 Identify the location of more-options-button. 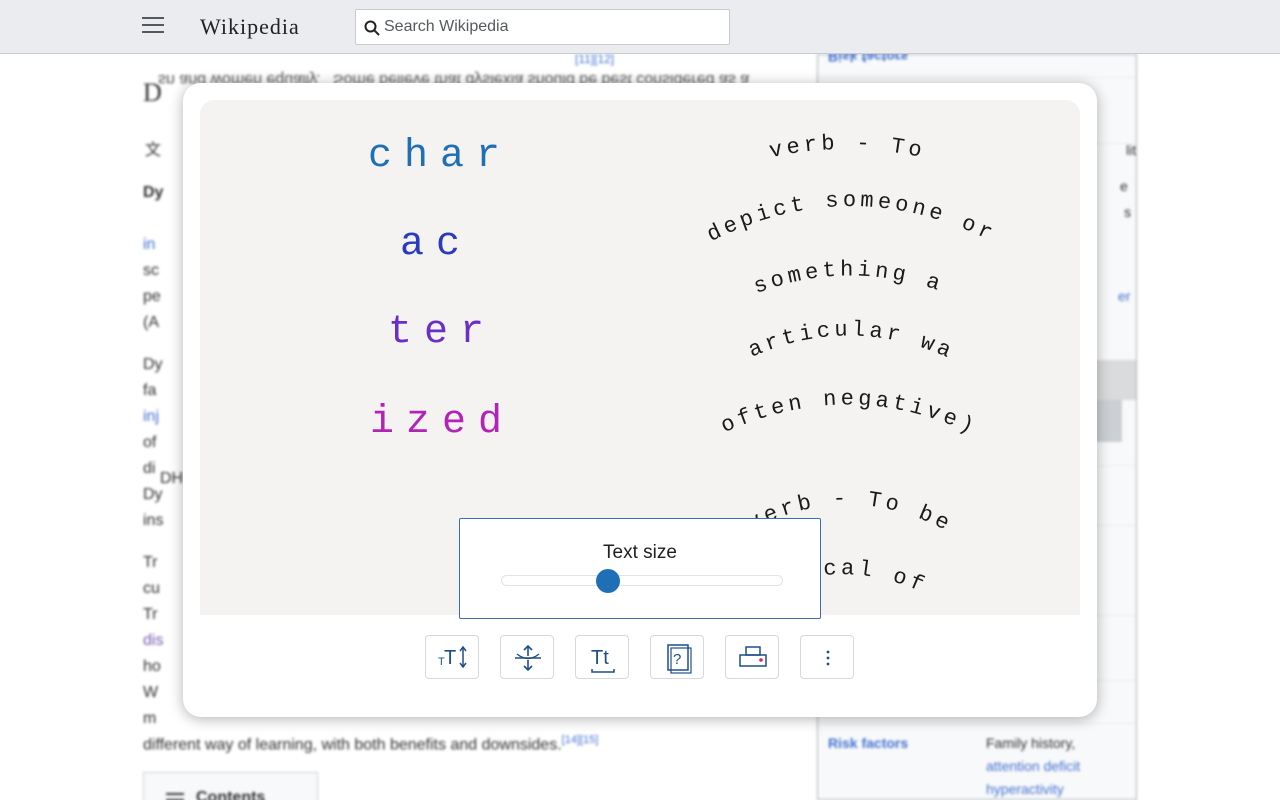
(827, 657).